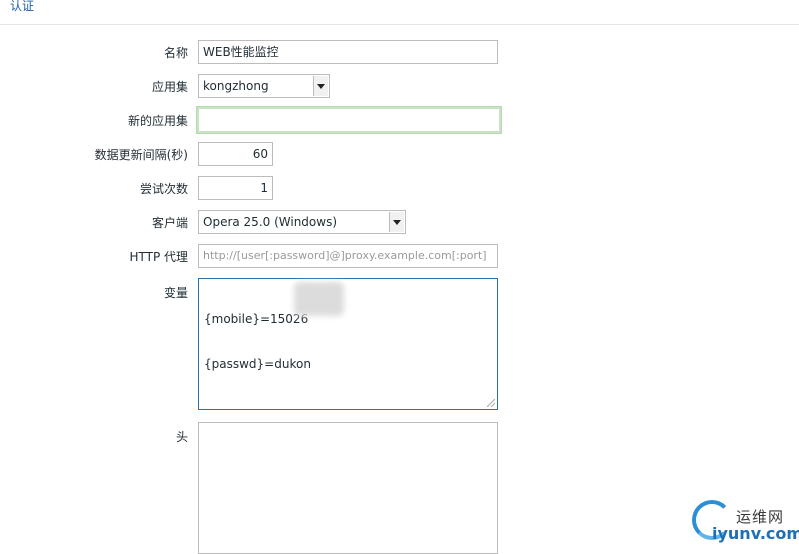 This screenshot has width=799, height=554. Describe the element at coordinates (141, 155) in the screenshot. I see `interval-label: 数据更新间隔(秒)` at that location.